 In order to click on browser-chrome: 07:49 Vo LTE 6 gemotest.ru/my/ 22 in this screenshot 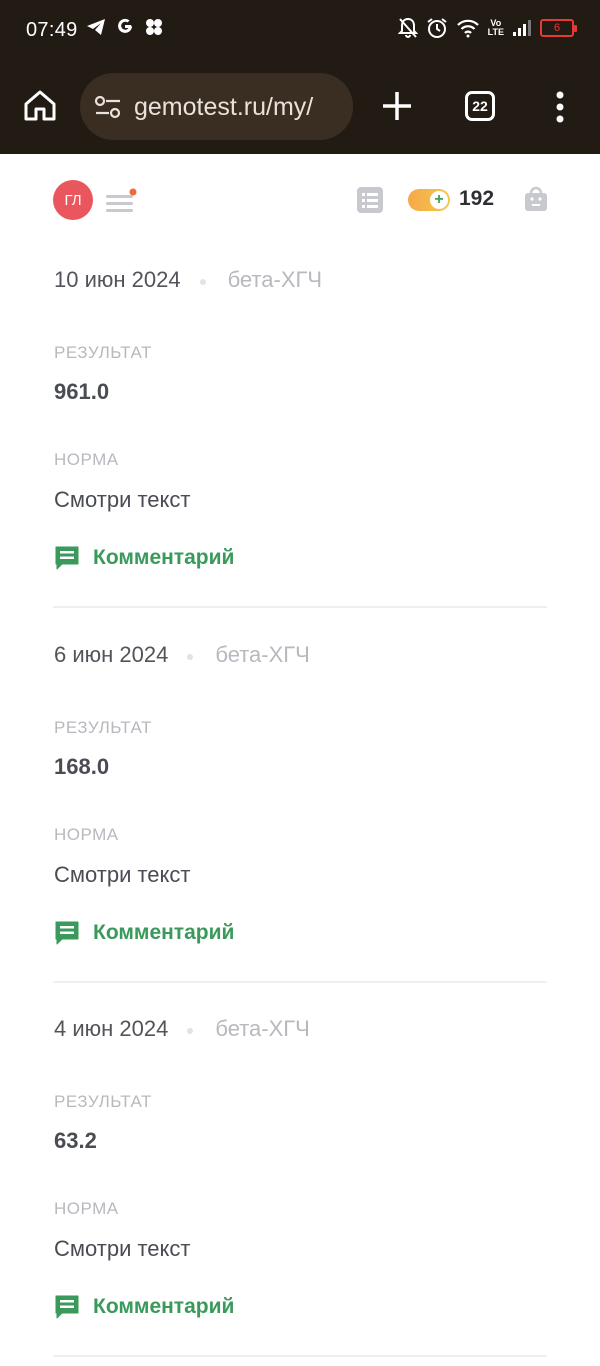, I will do `click(300, 77)`.